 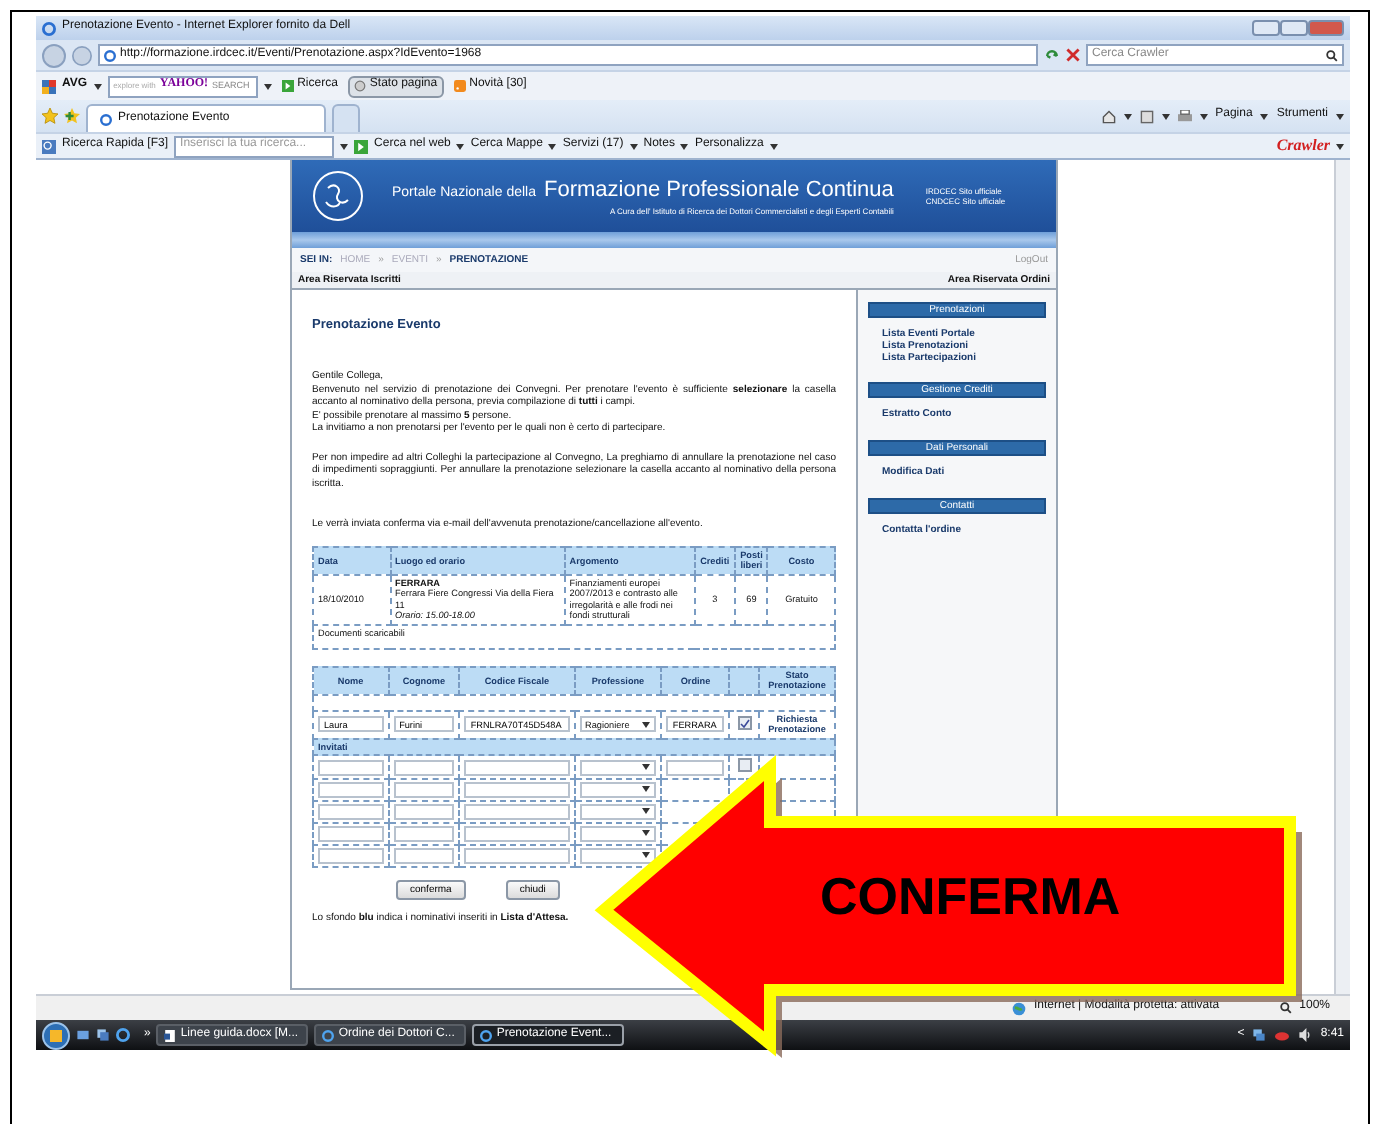 I want to click on window-switch-icon, so click(x=103, y=1035).